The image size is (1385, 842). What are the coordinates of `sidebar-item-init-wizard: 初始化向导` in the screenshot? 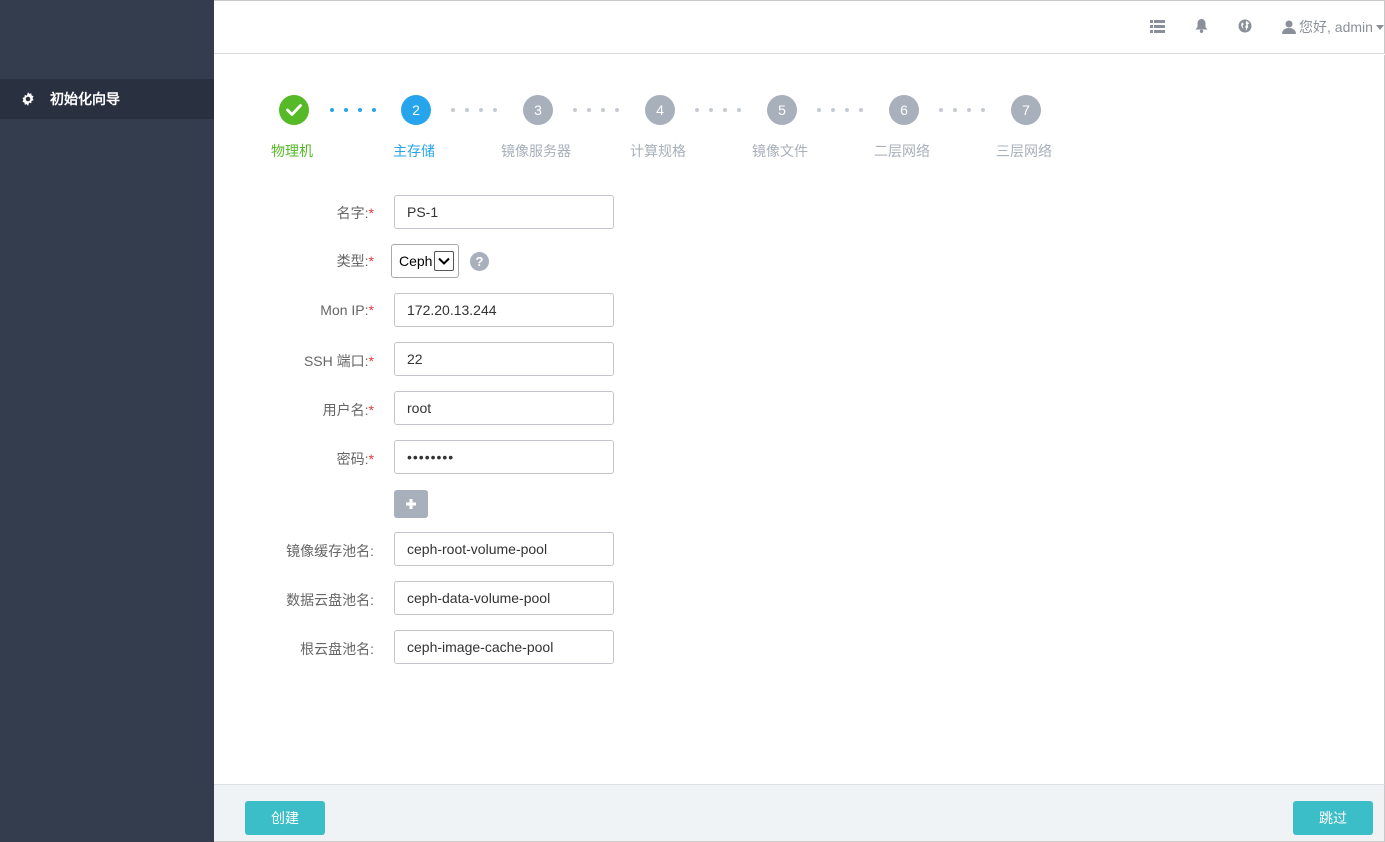 It's located at (107, 99).